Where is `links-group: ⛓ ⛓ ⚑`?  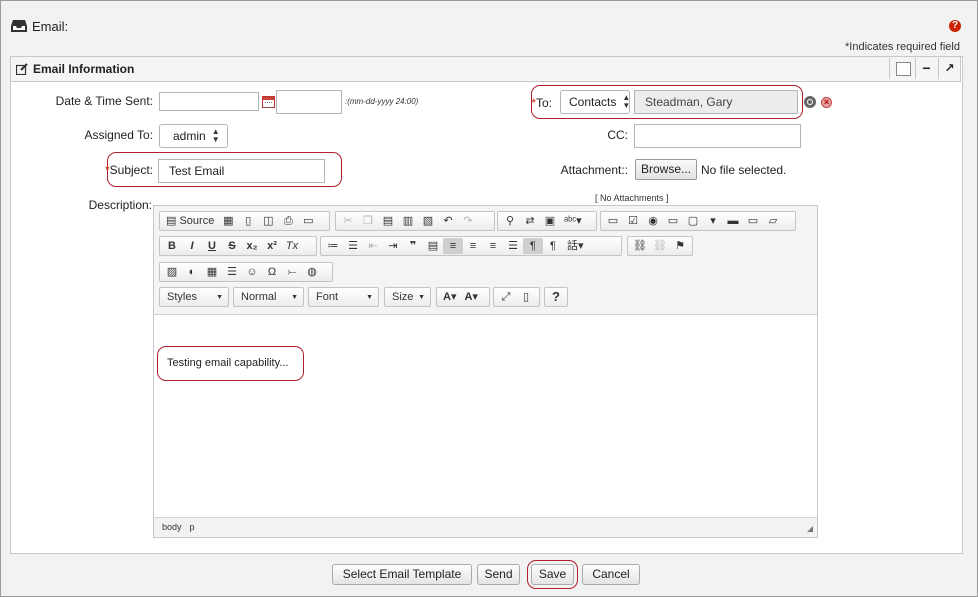
links-group: ⛓ ⛓ ⚑ is located at coordinates (660, 246).